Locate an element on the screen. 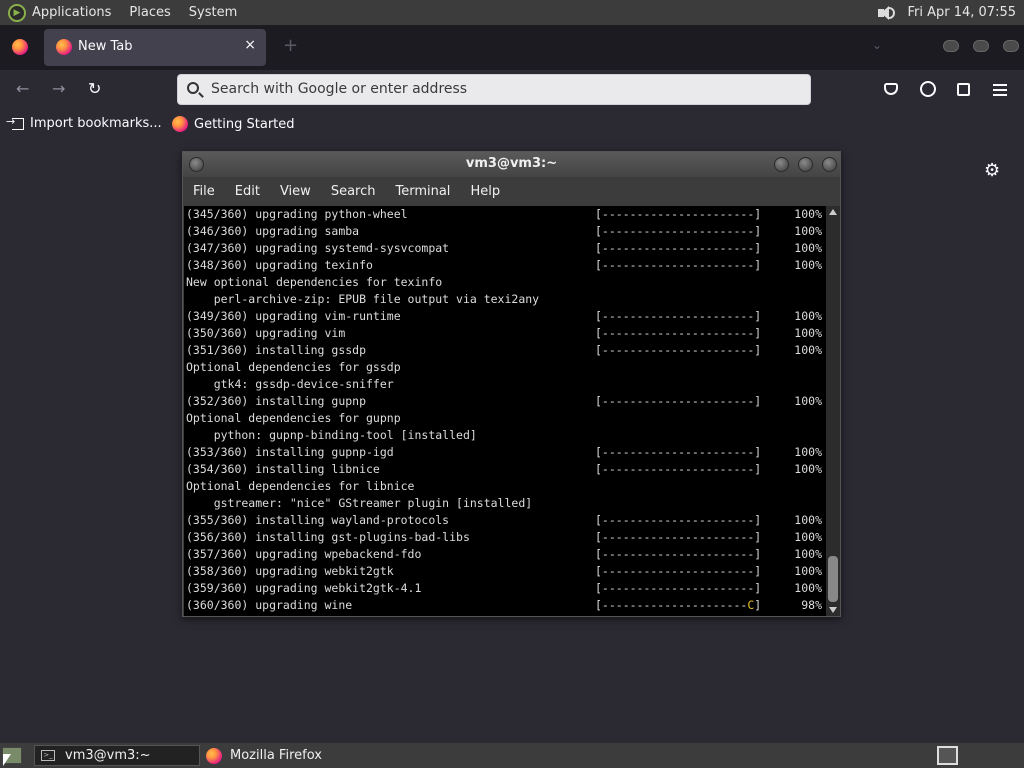 Image resolution: width=1024 pixels, height=768 pixels. terminal-scrollbar is located at coordinates (833, 411).